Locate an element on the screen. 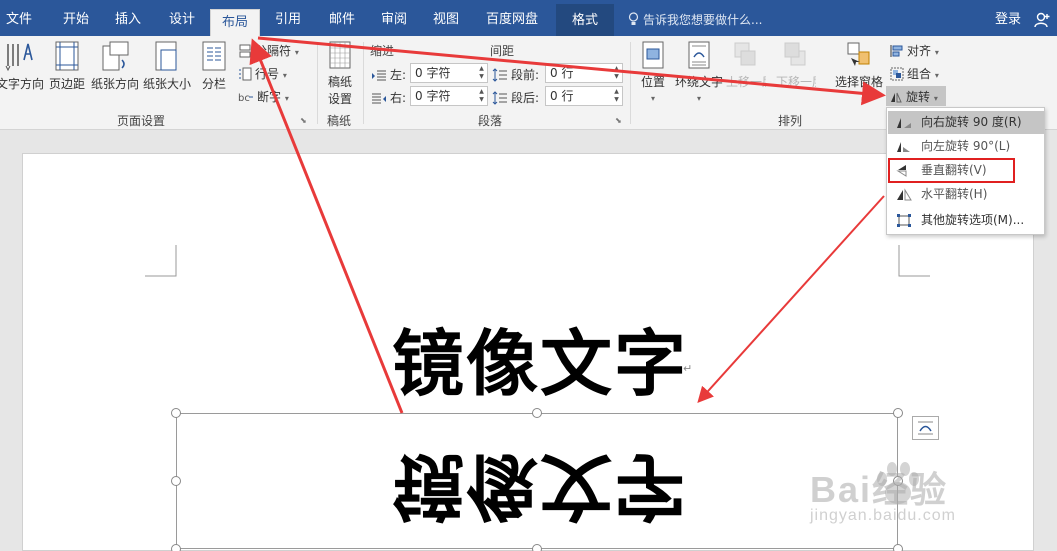  layout-options-button is located at coordinates (925, 428).